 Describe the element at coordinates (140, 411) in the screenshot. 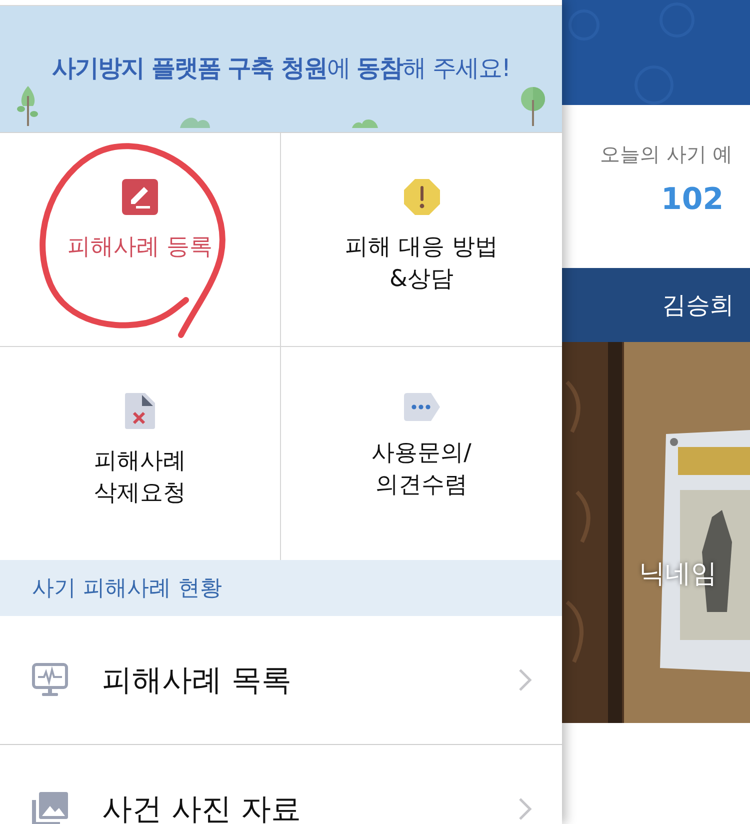

I see `document-delete-icon` at that location.